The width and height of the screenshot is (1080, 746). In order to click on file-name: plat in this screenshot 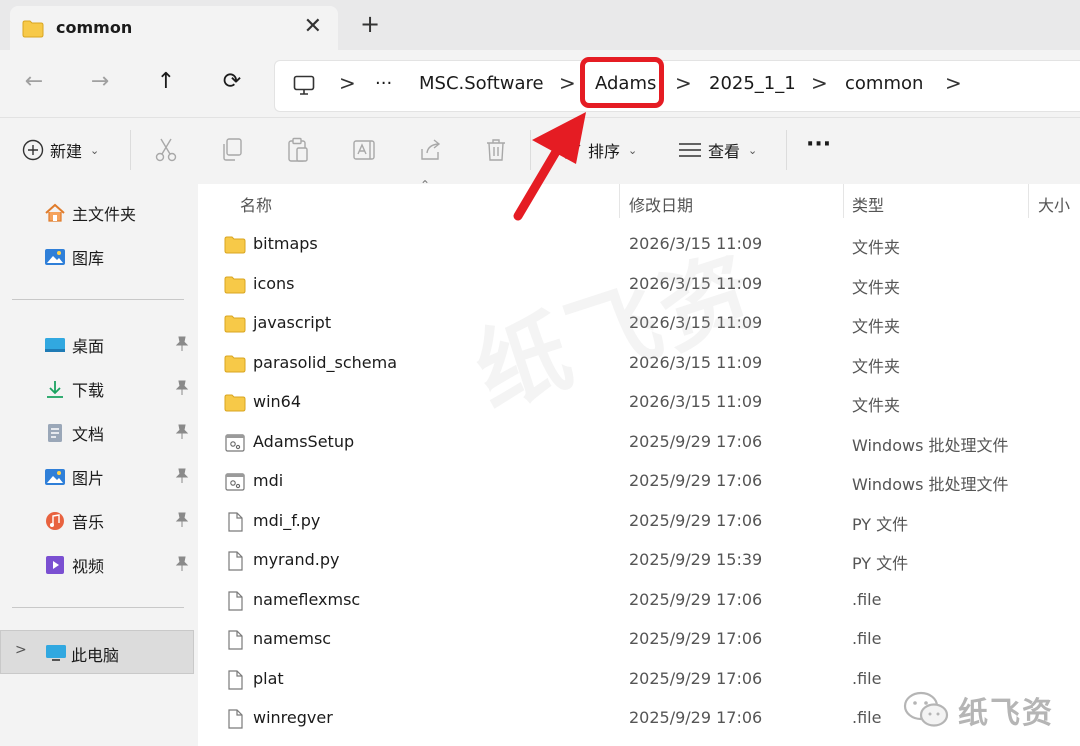, I will do `click(268, 678)`.